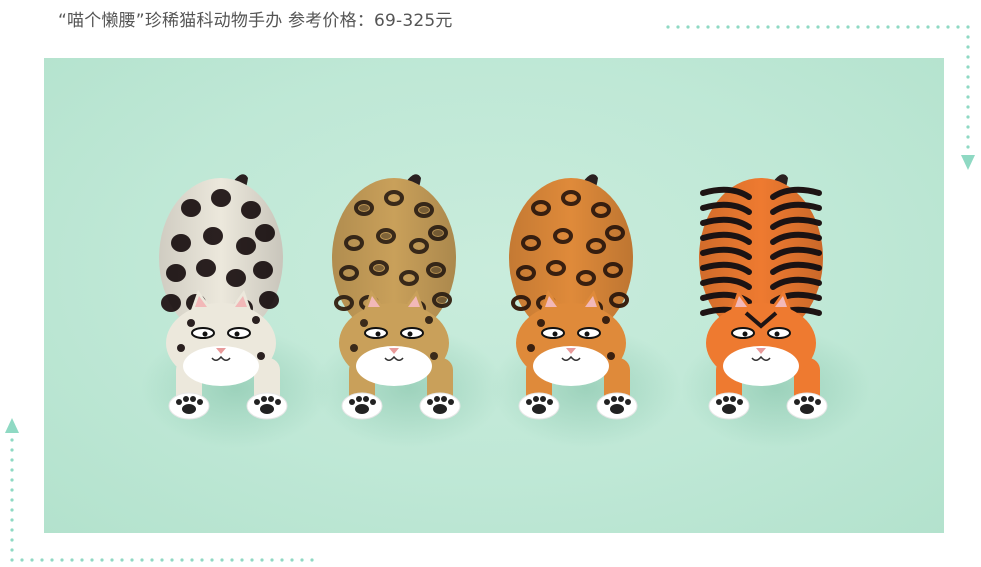 This screenshot has height=567, width=981. I want to click on figurine-leopard, so click(586, 311).